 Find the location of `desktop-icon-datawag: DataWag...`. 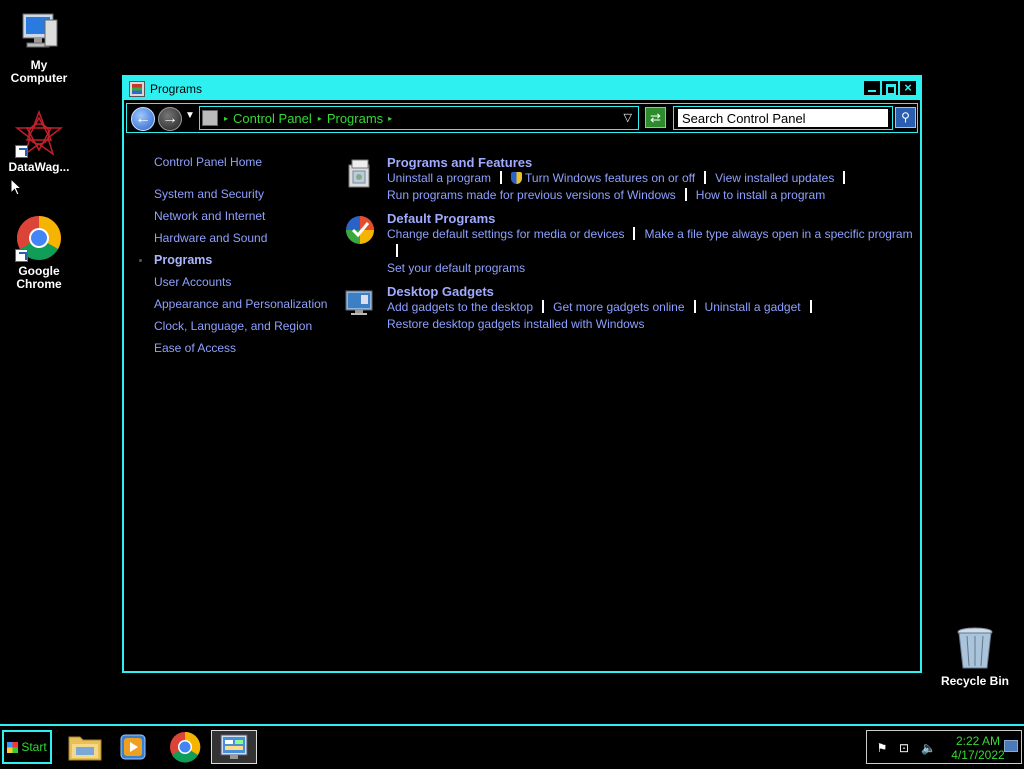

desktop-icon-datawag: DataWag... is located at coordinates (39, 141).